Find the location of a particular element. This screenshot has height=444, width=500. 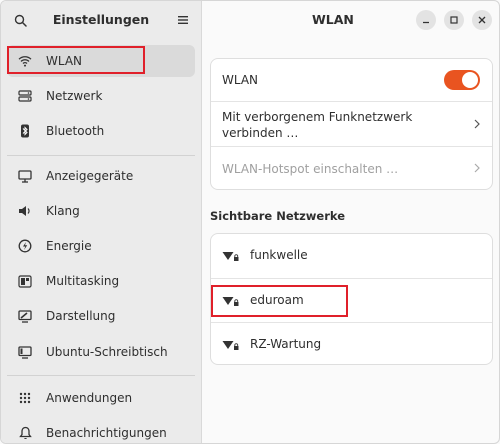

ubuntu-desktop-icon is located at coordinates (25, 352).